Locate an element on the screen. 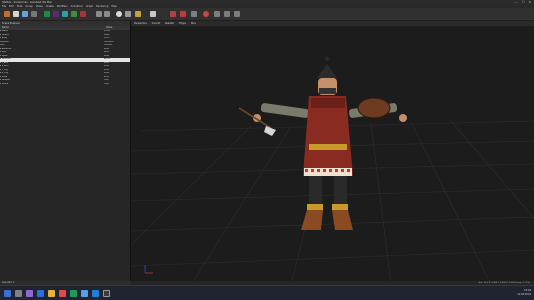 Image resolution: width=534 pixels, height=300 pixels. axis-gizmo is located at coordinates (148, 269).